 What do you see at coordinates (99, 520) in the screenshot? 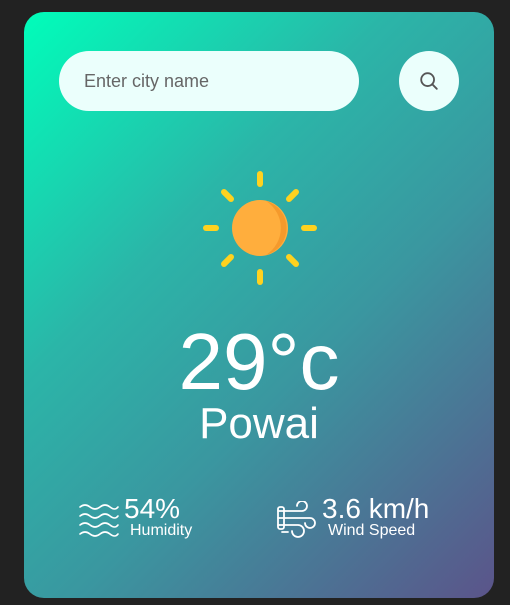
I see `humidity-icon` at bounding box center [99, 520].